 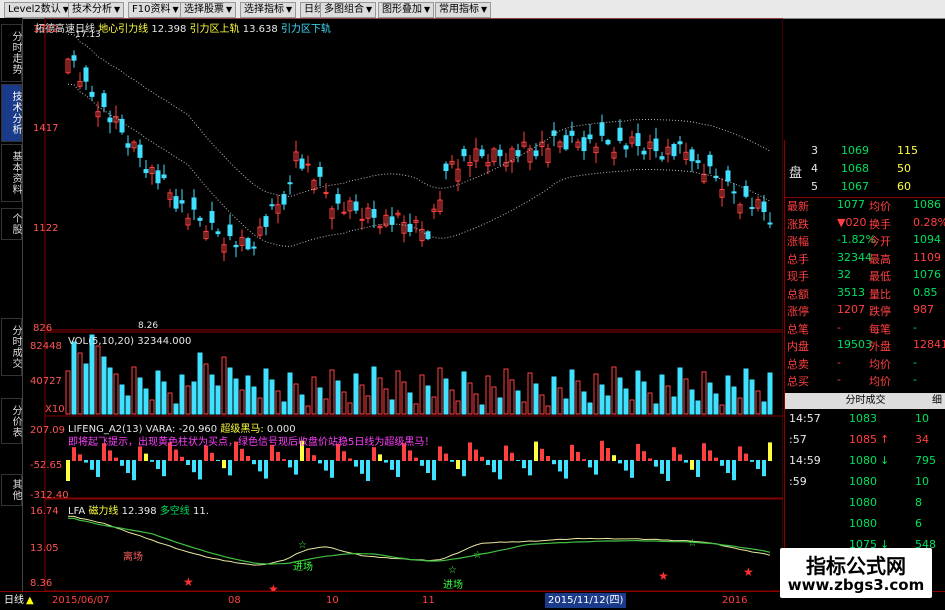 I want to click on menu-item-1: 技术分析 ▼, so click(x=96, y=10).